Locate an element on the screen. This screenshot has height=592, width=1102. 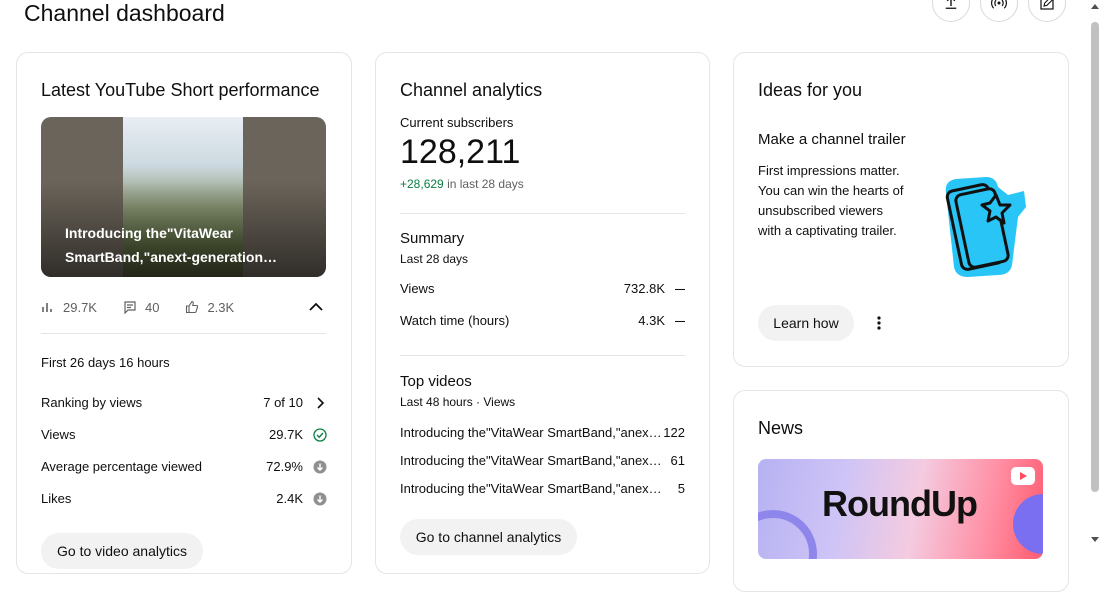
go-live-button is located at coordinates (999, 11).